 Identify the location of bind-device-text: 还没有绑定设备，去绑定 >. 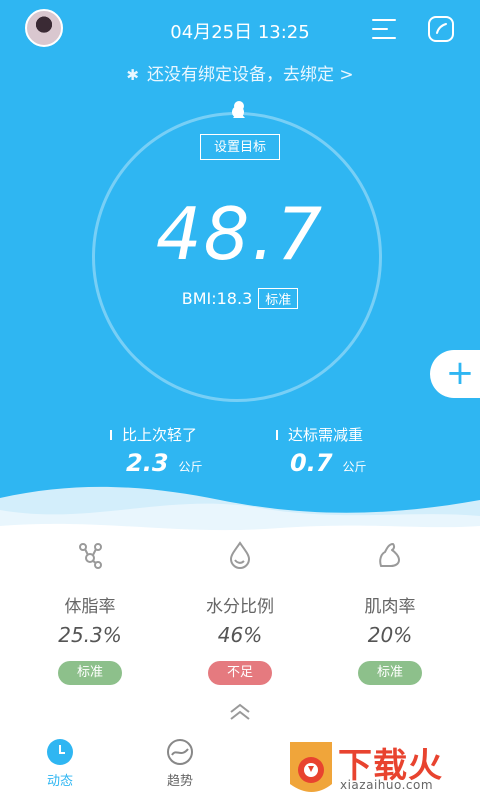
(250, 75).